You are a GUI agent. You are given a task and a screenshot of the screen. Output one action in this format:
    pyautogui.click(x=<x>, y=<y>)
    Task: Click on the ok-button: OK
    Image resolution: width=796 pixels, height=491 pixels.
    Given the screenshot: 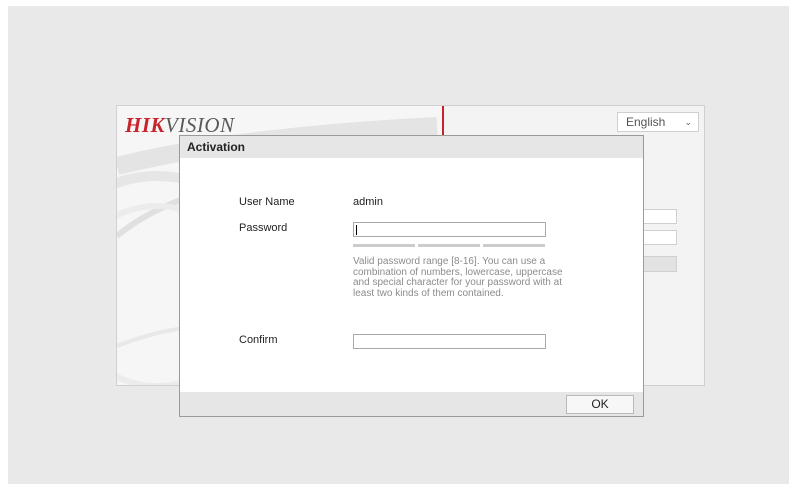 What is the action you would take?
    pyautogui.click(x=600, y=404)
    